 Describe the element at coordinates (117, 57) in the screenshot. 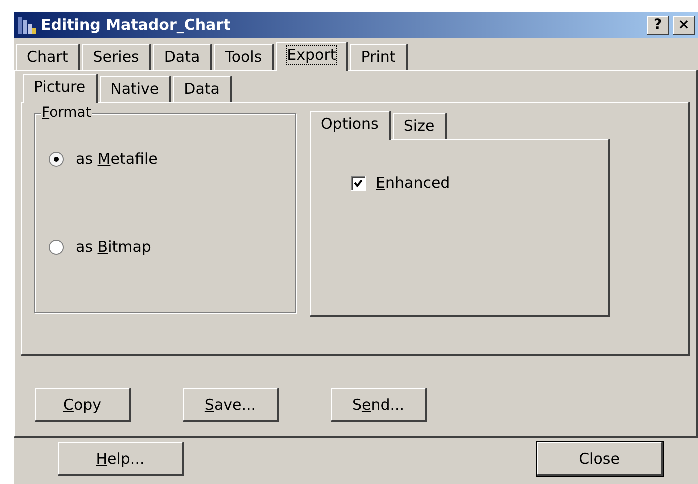

I see `tab: Series` at that location.